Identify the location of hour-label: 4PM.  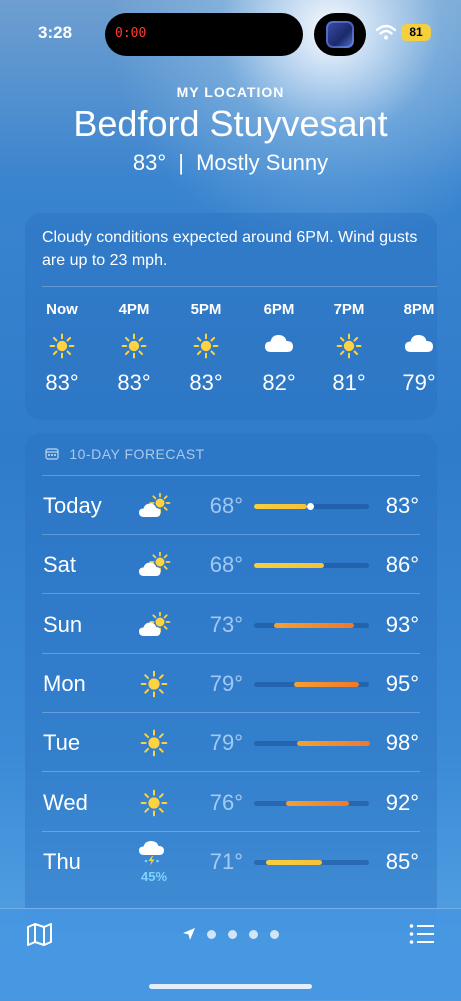
(134, 309).